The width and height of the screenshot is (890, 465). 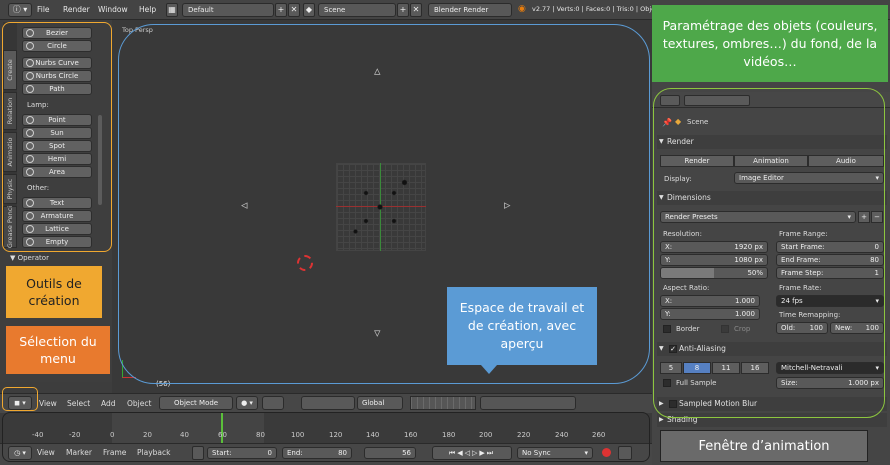 I want to click on layout-remove-button: ✕, so click(x=294, y=10).